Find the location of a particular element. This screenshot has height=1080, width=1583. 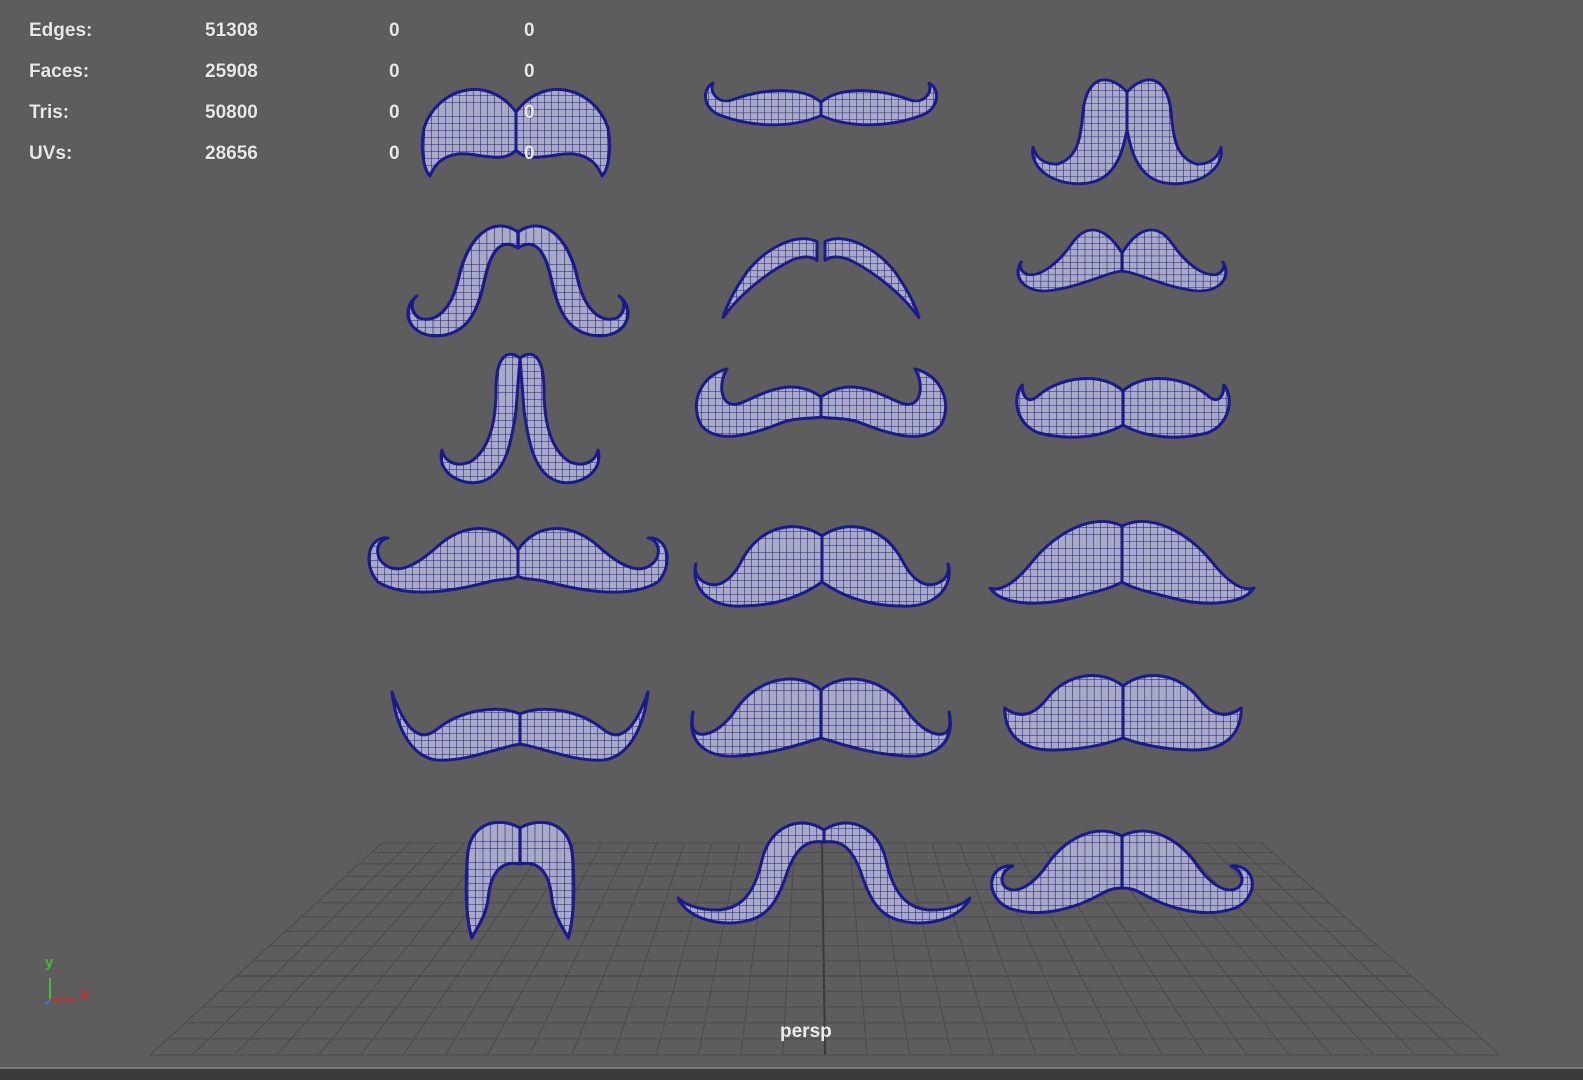

hud-edges-selected: 0 is located at coordinates (394, 30).